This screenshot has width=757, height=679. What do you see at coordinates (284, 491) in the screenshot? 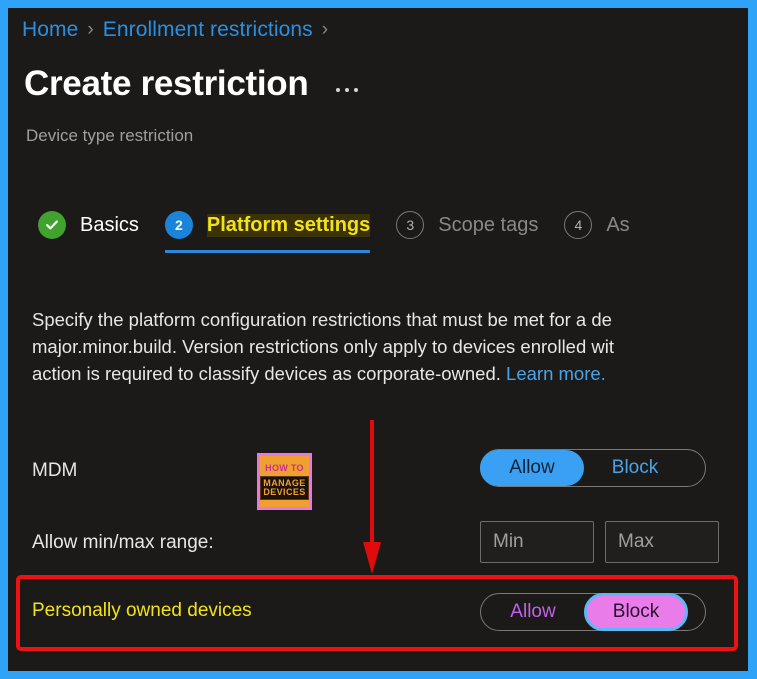
I see `logo-line-3: DEVICES` at bounding box center [284, 491].